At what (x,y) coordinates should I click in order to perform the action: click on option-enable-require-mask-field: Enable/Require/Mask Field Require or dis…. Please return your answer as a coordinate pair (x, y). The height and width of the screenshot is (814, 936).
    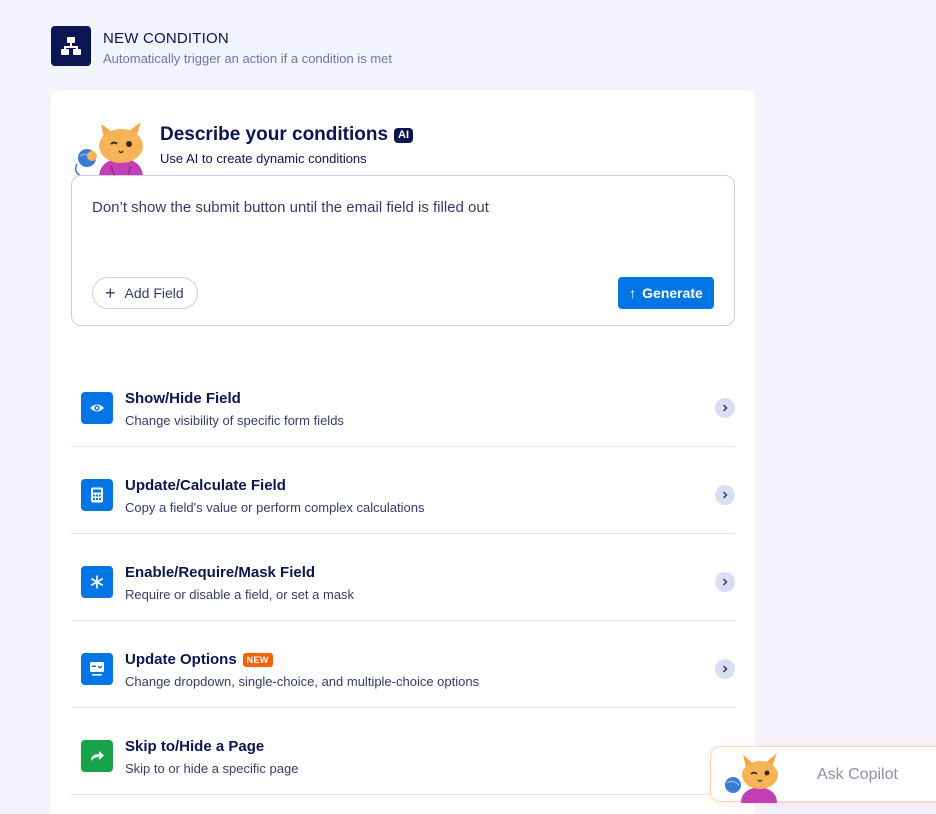
    Looking at the image, I should click on (403, 577).